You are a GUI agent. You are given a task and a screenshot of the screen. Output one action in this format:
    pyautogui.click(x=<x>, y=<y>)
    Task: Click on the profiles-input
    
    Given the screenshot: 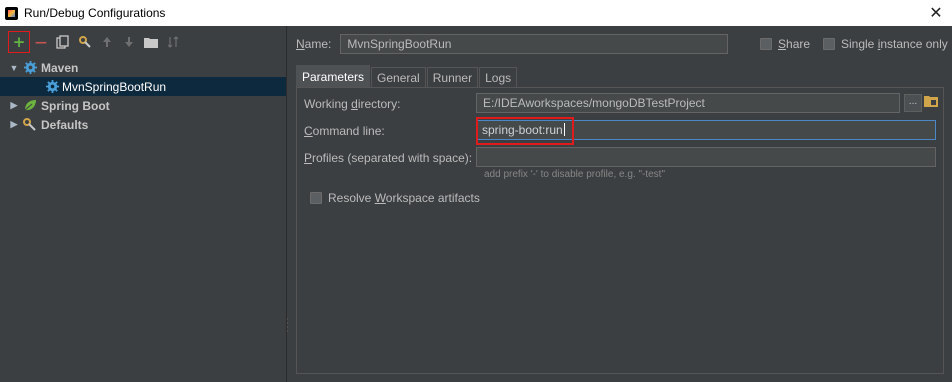 What is the action you would take?
    pyautogui.click(x=706, y=157)
    